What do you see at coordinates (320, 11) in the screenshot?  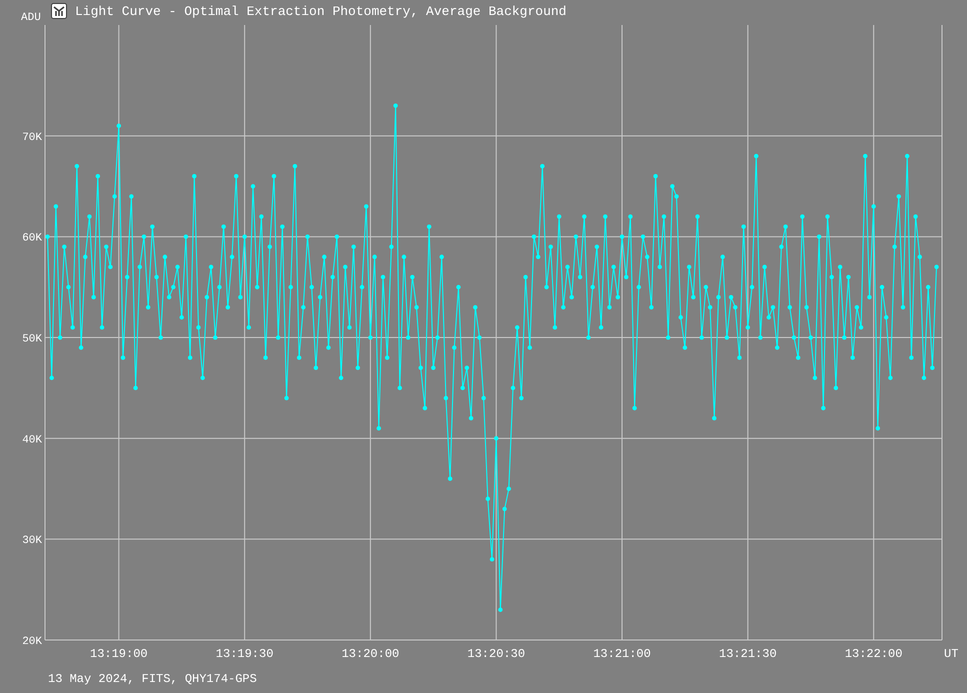 I see `window-title: Light Curve - Optimal Extraction Photometry, Average Background` at bounding box center [320, 11].